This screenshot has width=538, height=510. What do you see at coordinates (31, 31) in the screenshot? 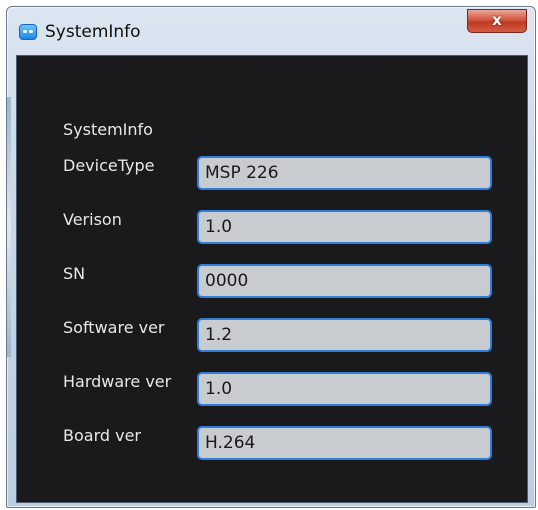
I see `app-icon-eye-right` at bounding box center [31, 31].